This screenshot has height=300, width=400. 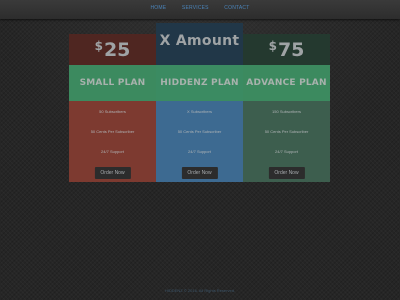 What do you see at coordinates (199, 41) in the screenshot?
I see `price-value: X Amount` at bounding box center [199, 41].